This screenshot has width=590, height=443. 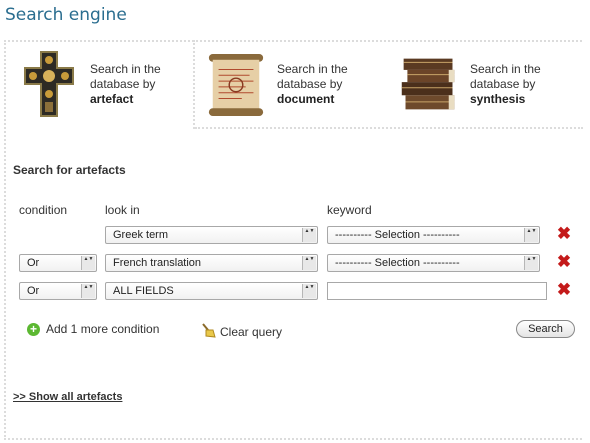 What do you see at coordinates (276, 84) in the screenshot?
I see `tab-document: Search in the database by document` at bounding box center [276, 84].